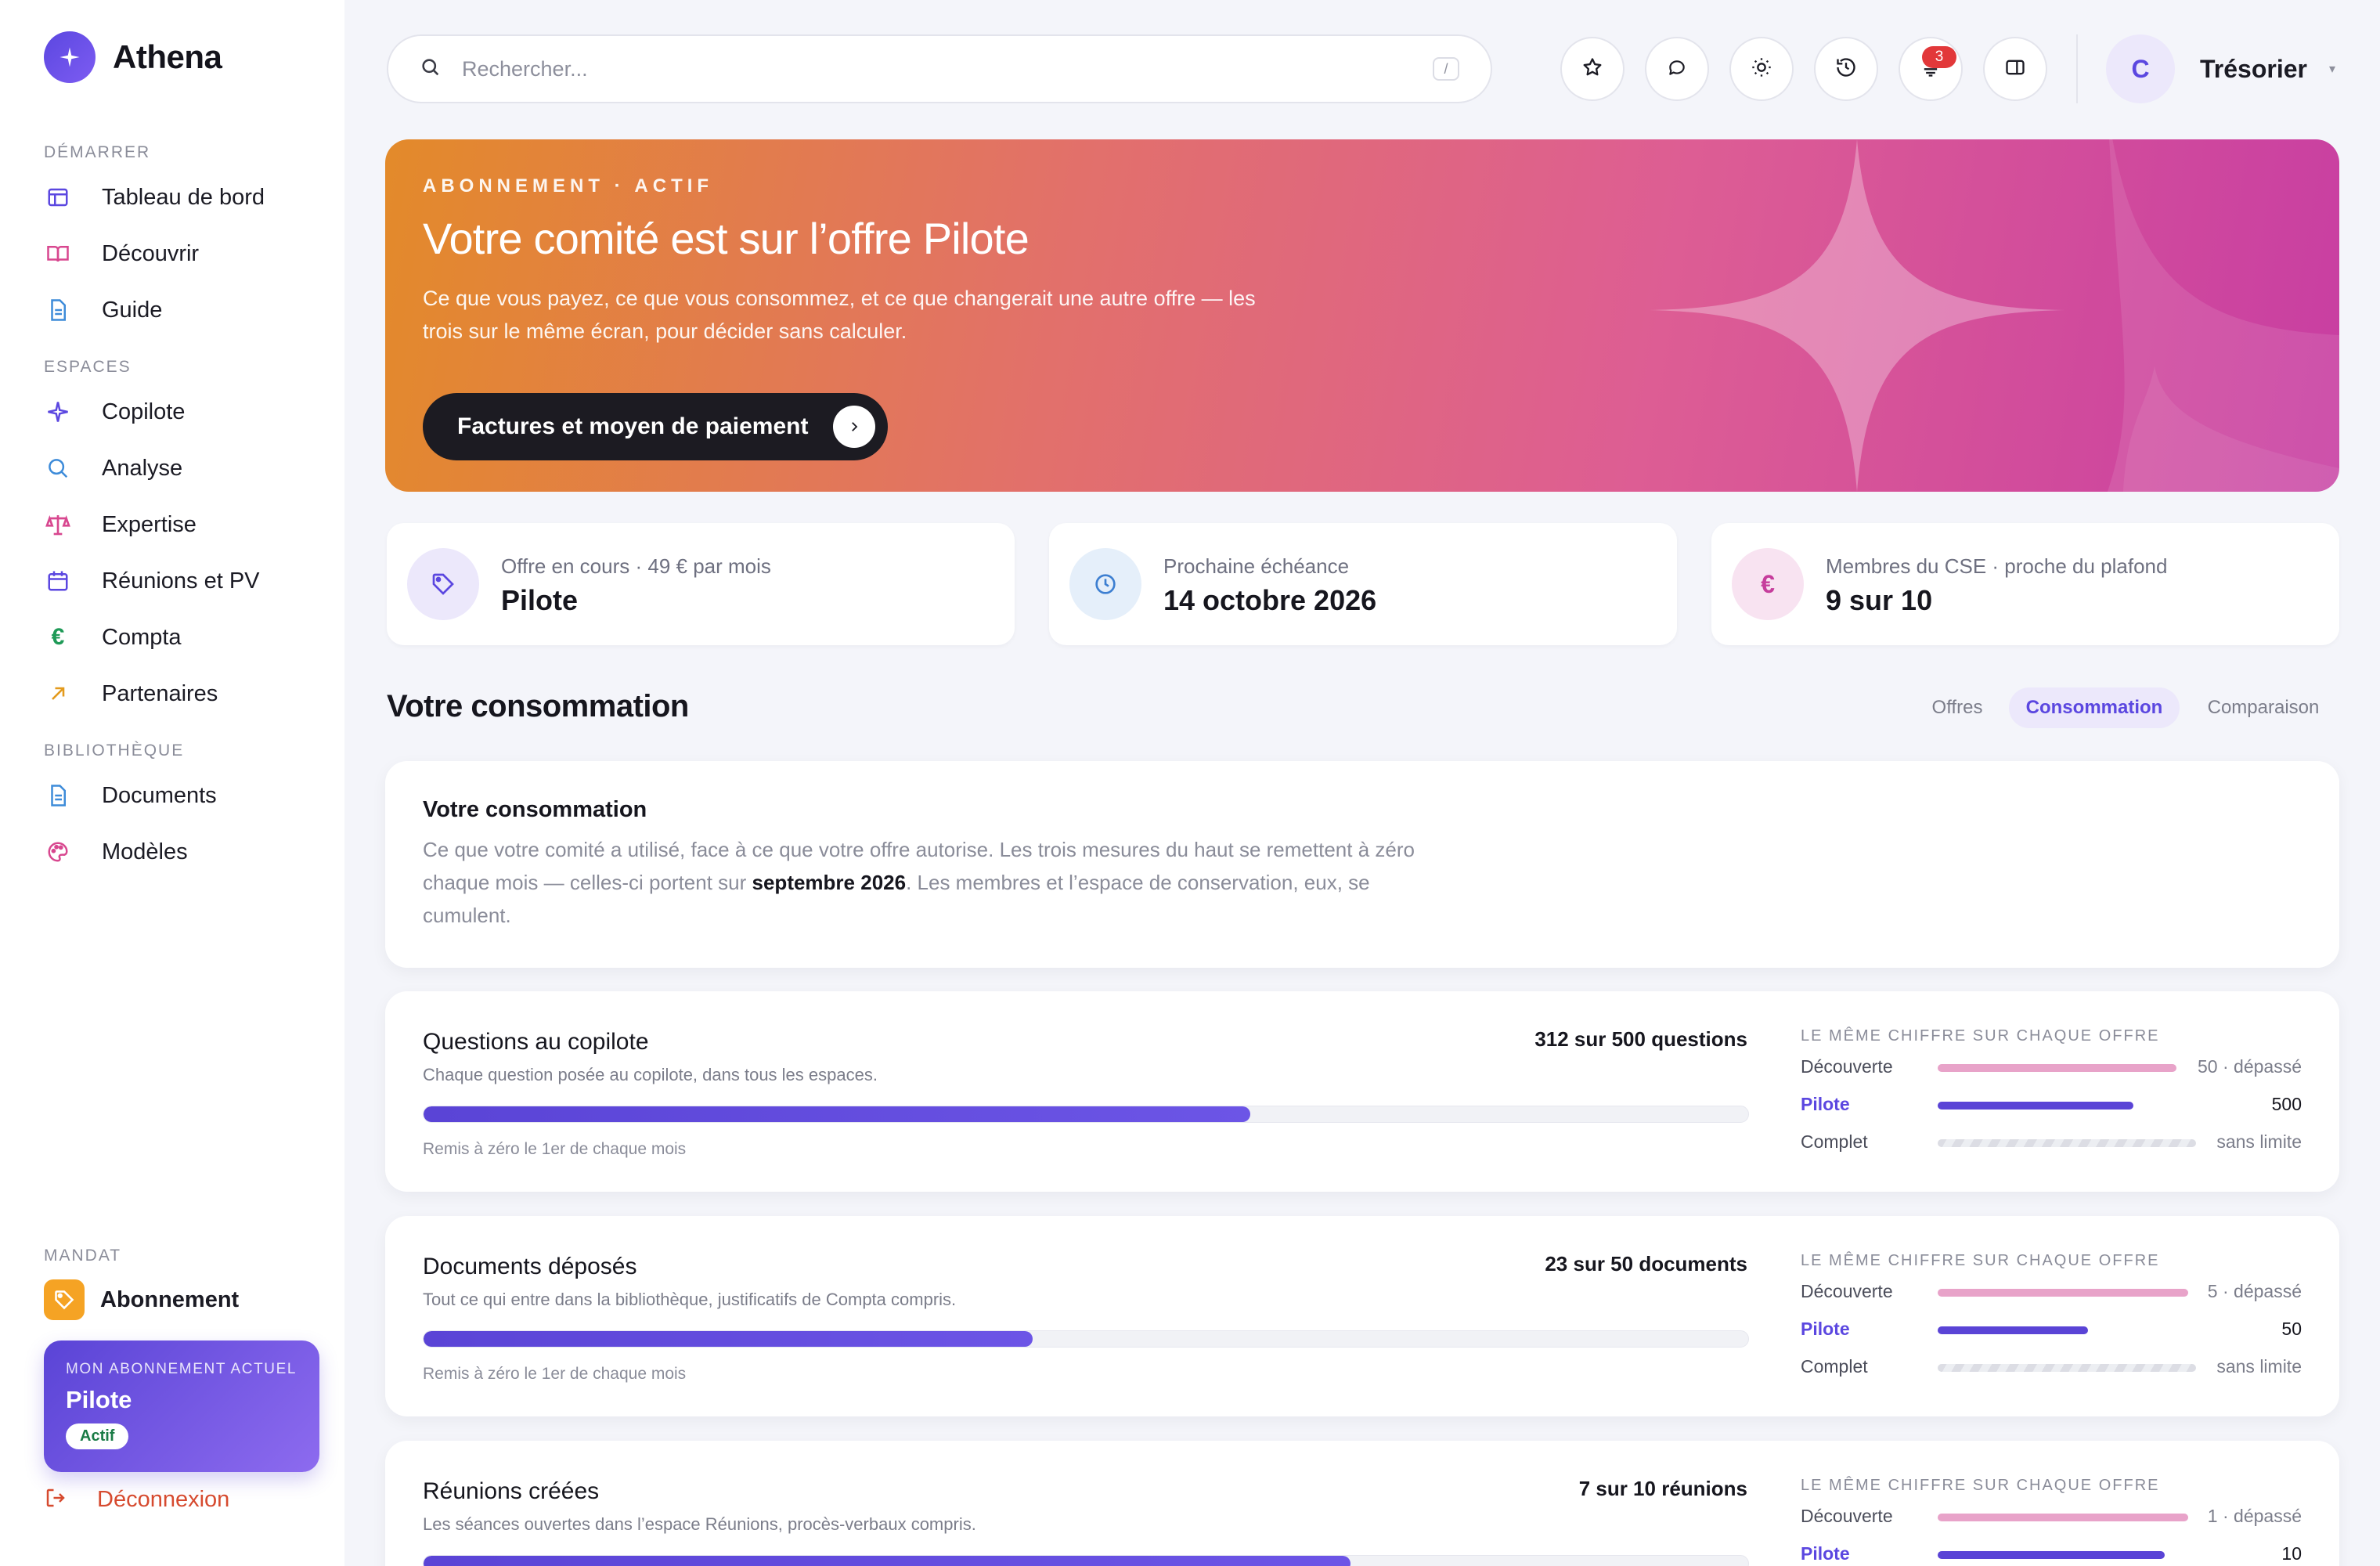  I want to click on comparison-row: Découverte 50 · dépassé, so click(2051, 1066).